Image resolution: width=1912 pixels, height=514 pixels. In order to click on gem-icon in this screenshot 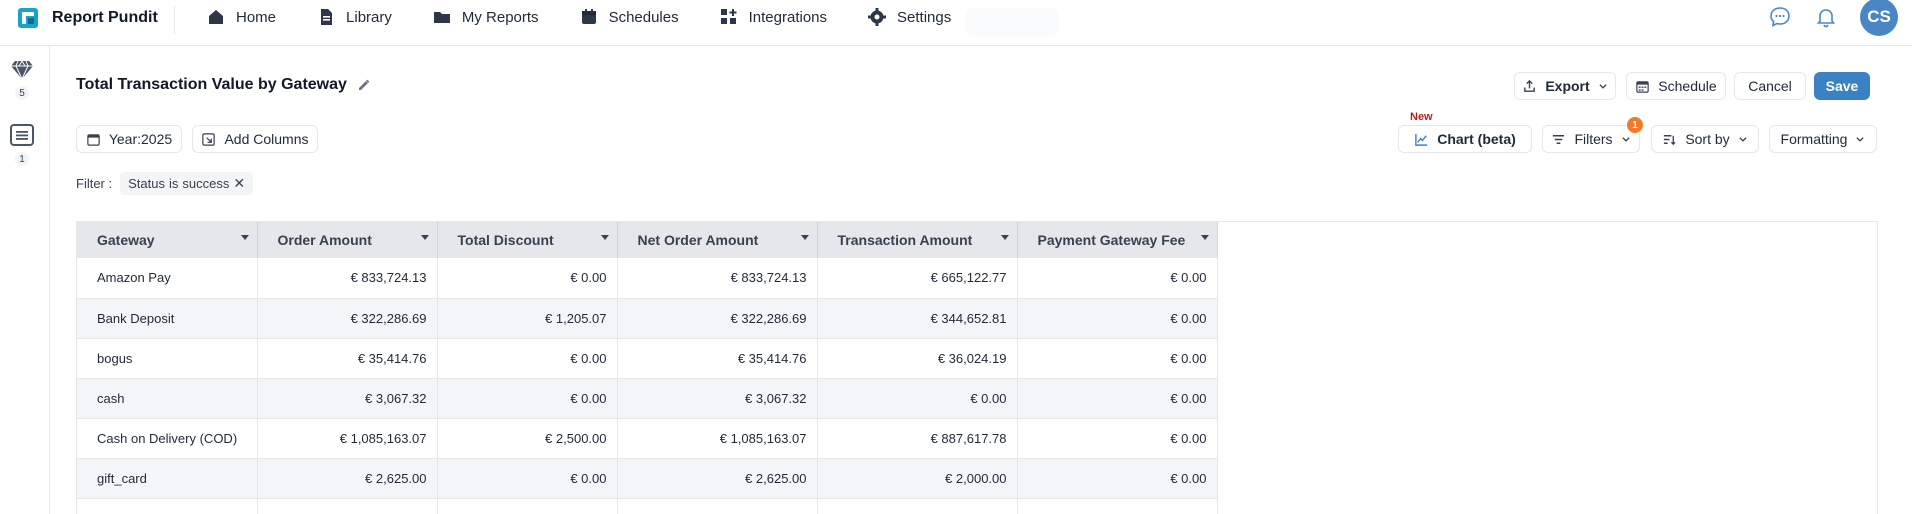, I will do `click(22, 70)`.